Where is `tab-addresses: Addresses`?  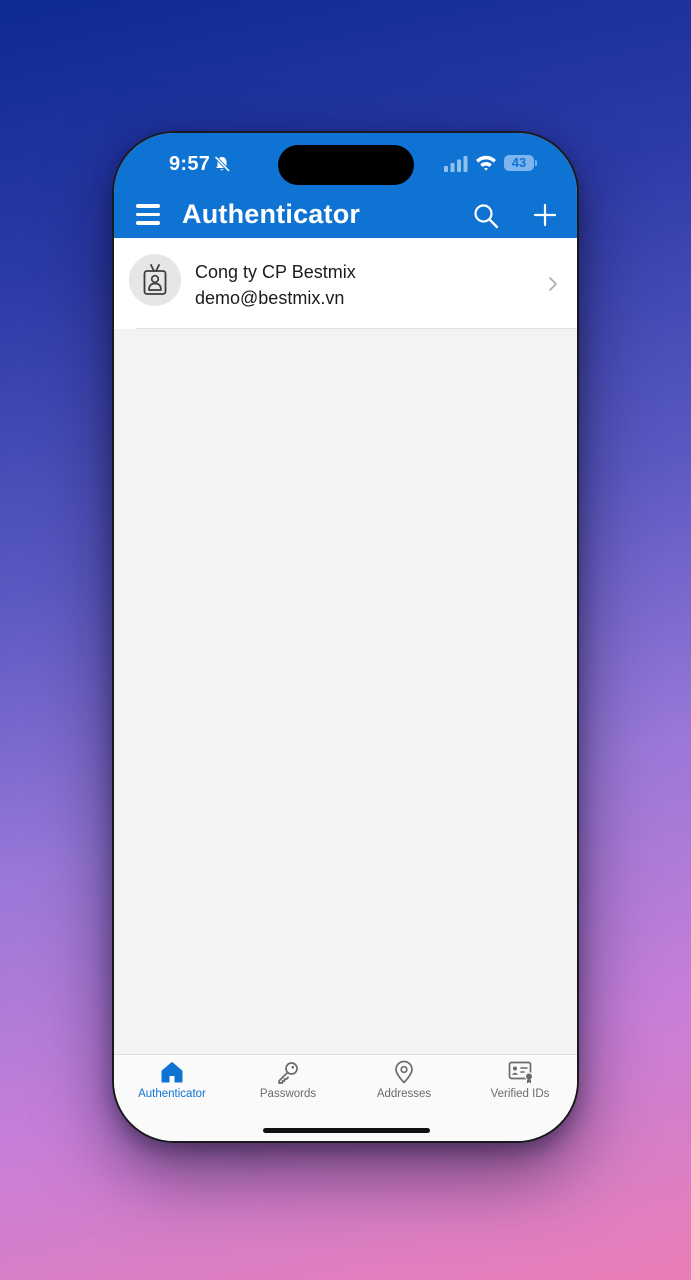
tab-addresses: Addresses is located at coordinates (404, 1085).